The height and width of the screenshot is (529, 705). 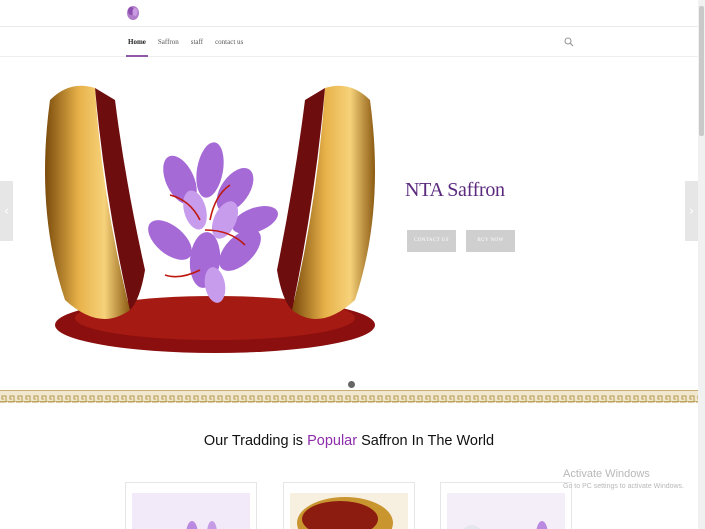 I want to click on page-scrollbar, so click(x=701, y=264).